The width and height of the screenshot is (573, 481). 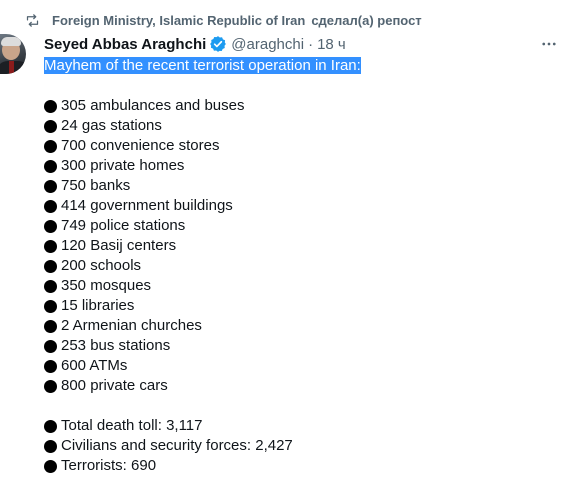 What do you see at coordinates (304, 446) in the screenshot?
I see `total-item: Civilians and security forces: 2,427` at bounding box center [304, 446].